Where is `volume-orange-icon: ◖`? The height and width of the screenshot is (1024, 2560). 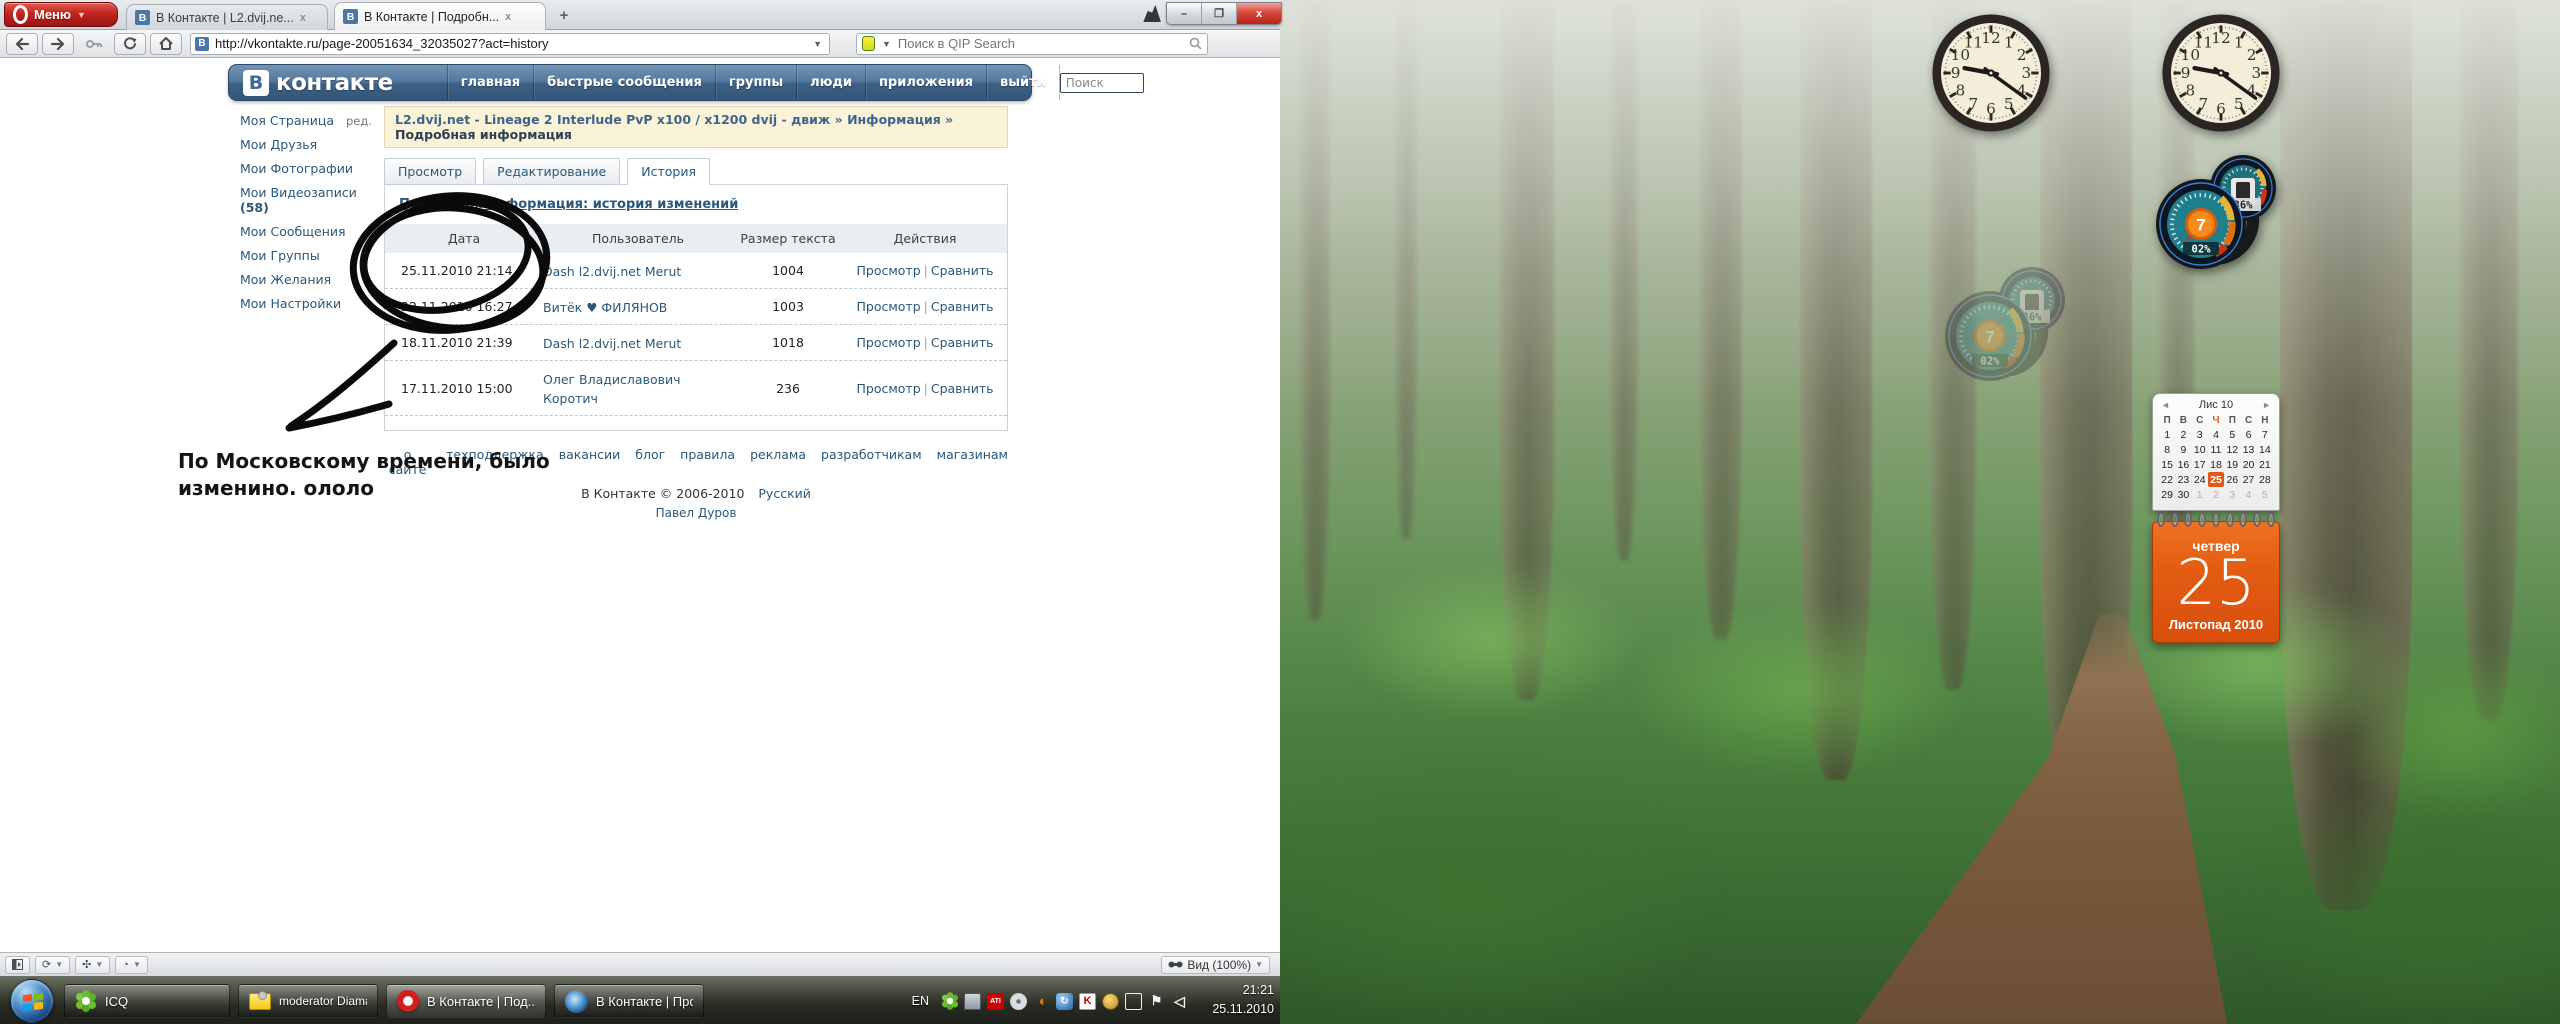 volume-orange-icon: ◖ is located at coordinates (1041, 1001).